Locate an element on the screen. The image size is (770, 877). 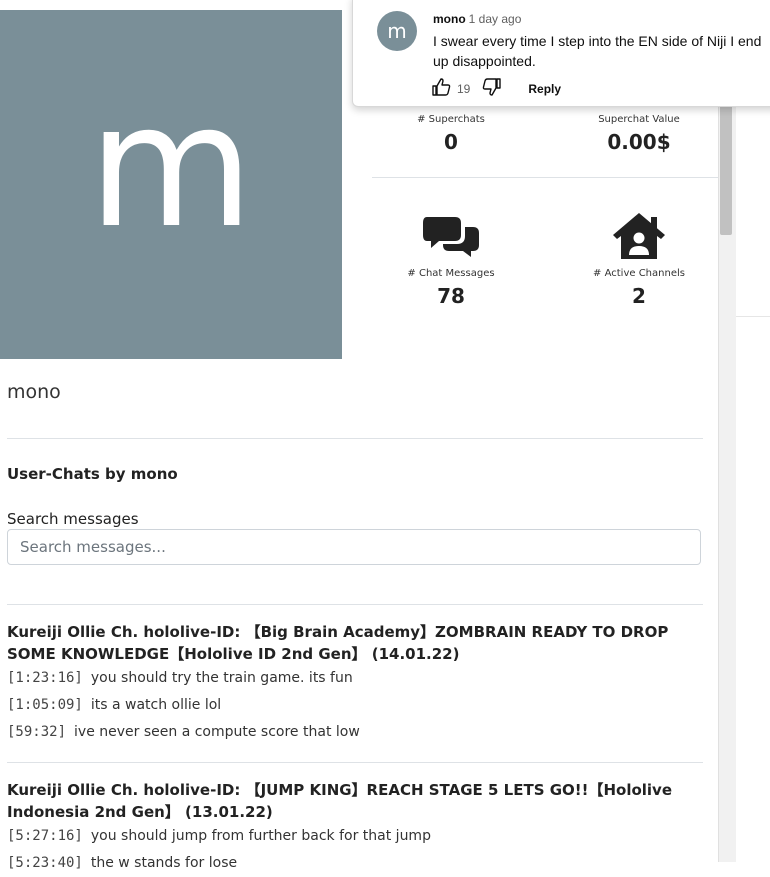
comment-meta: mono 1 day ago is located at coordinates (477, 19).